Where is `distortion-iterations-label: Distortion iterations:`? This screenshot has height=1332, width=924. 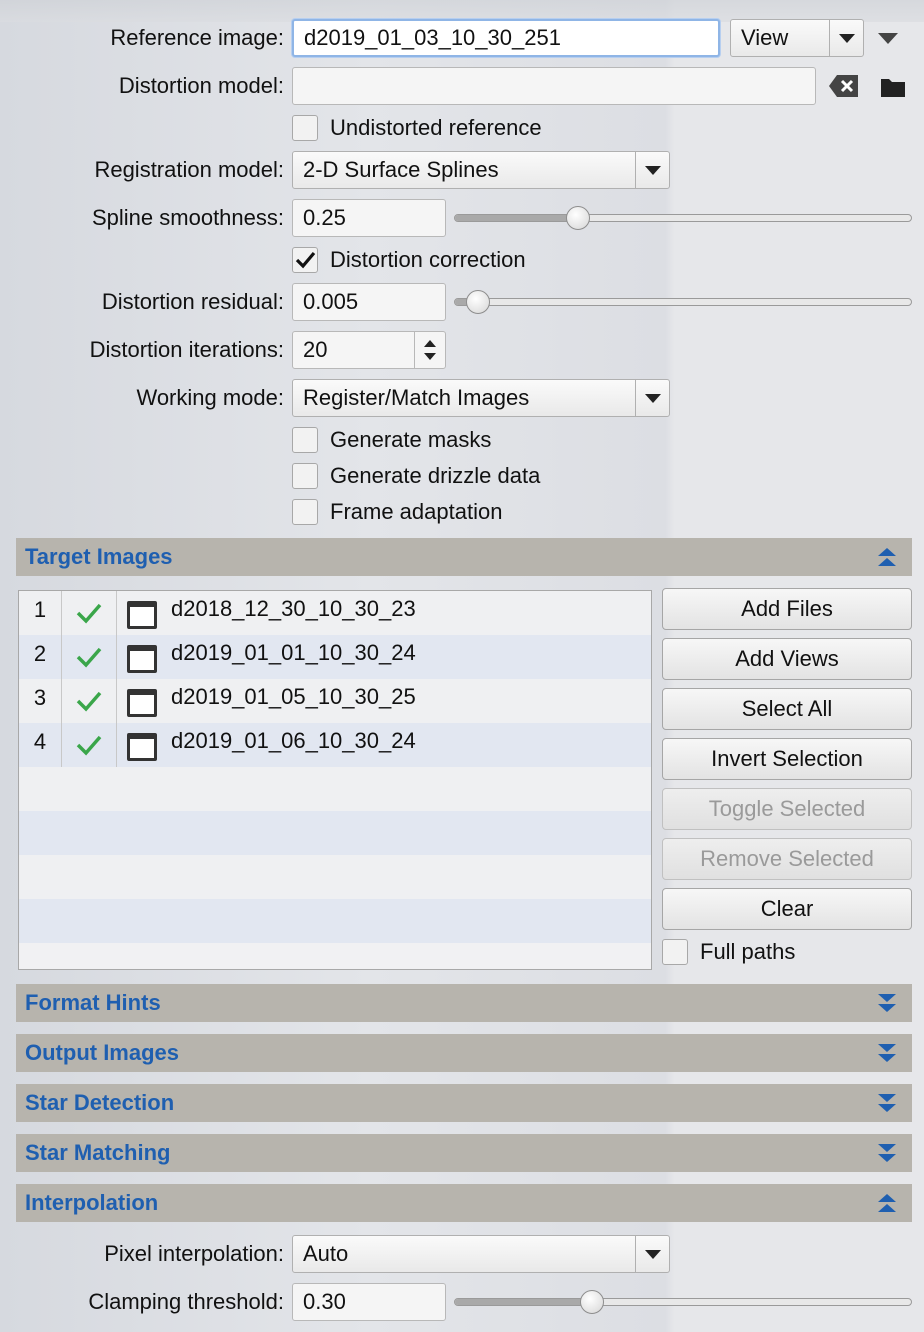 distortion-iterations-label: Distortion iterations: is located at coordinates (186, 349).